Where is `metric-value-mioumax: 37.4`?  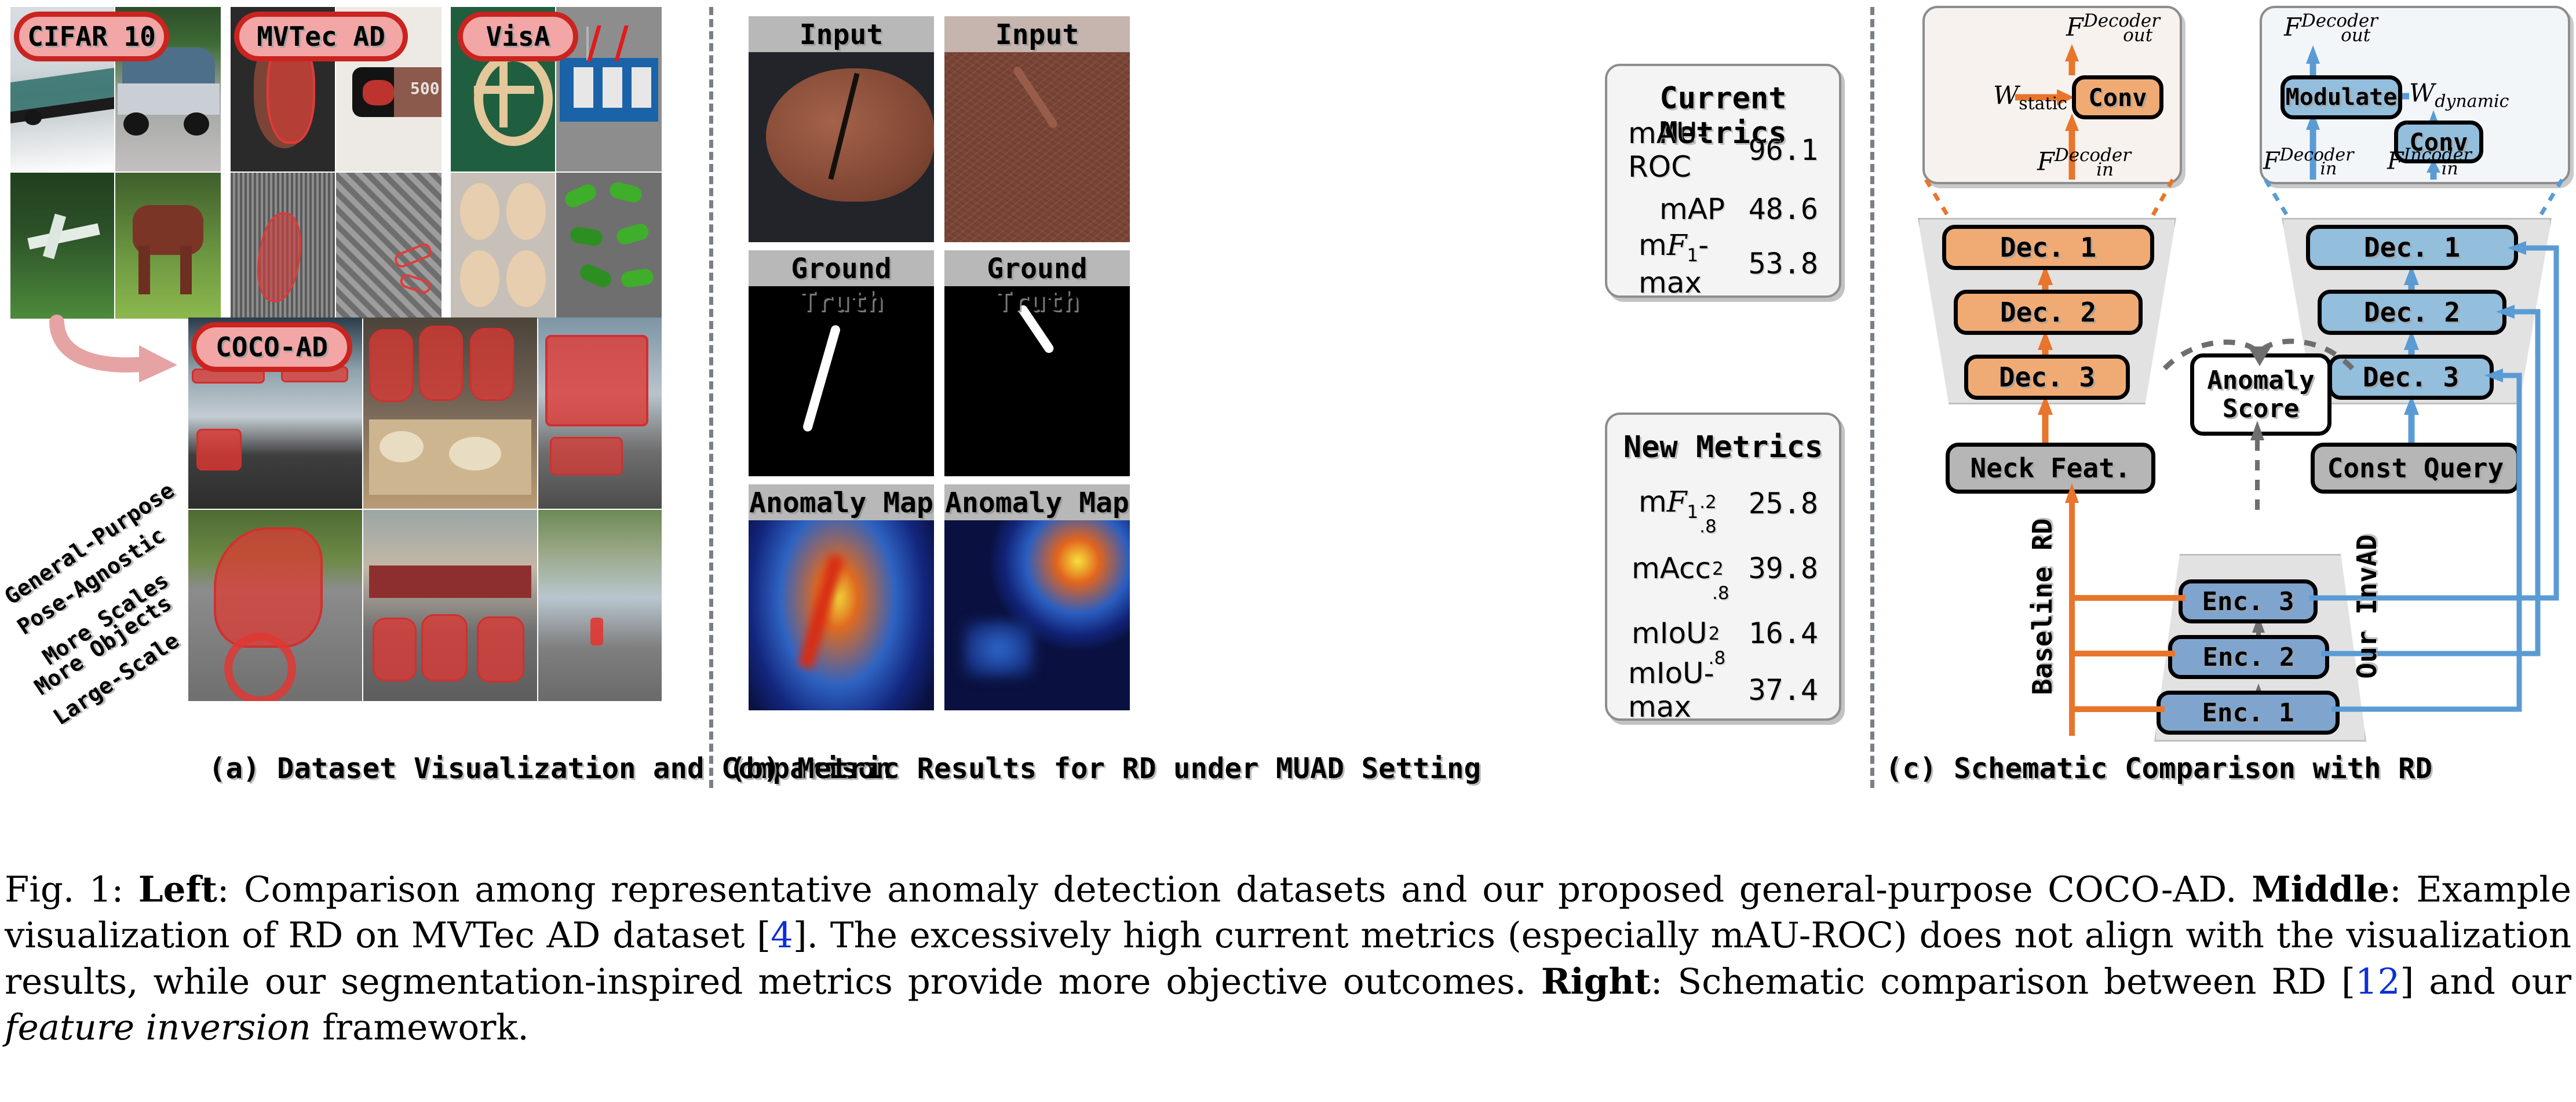 metric-value-mioumax: 37.4 is located at coordinates (1783, 690).